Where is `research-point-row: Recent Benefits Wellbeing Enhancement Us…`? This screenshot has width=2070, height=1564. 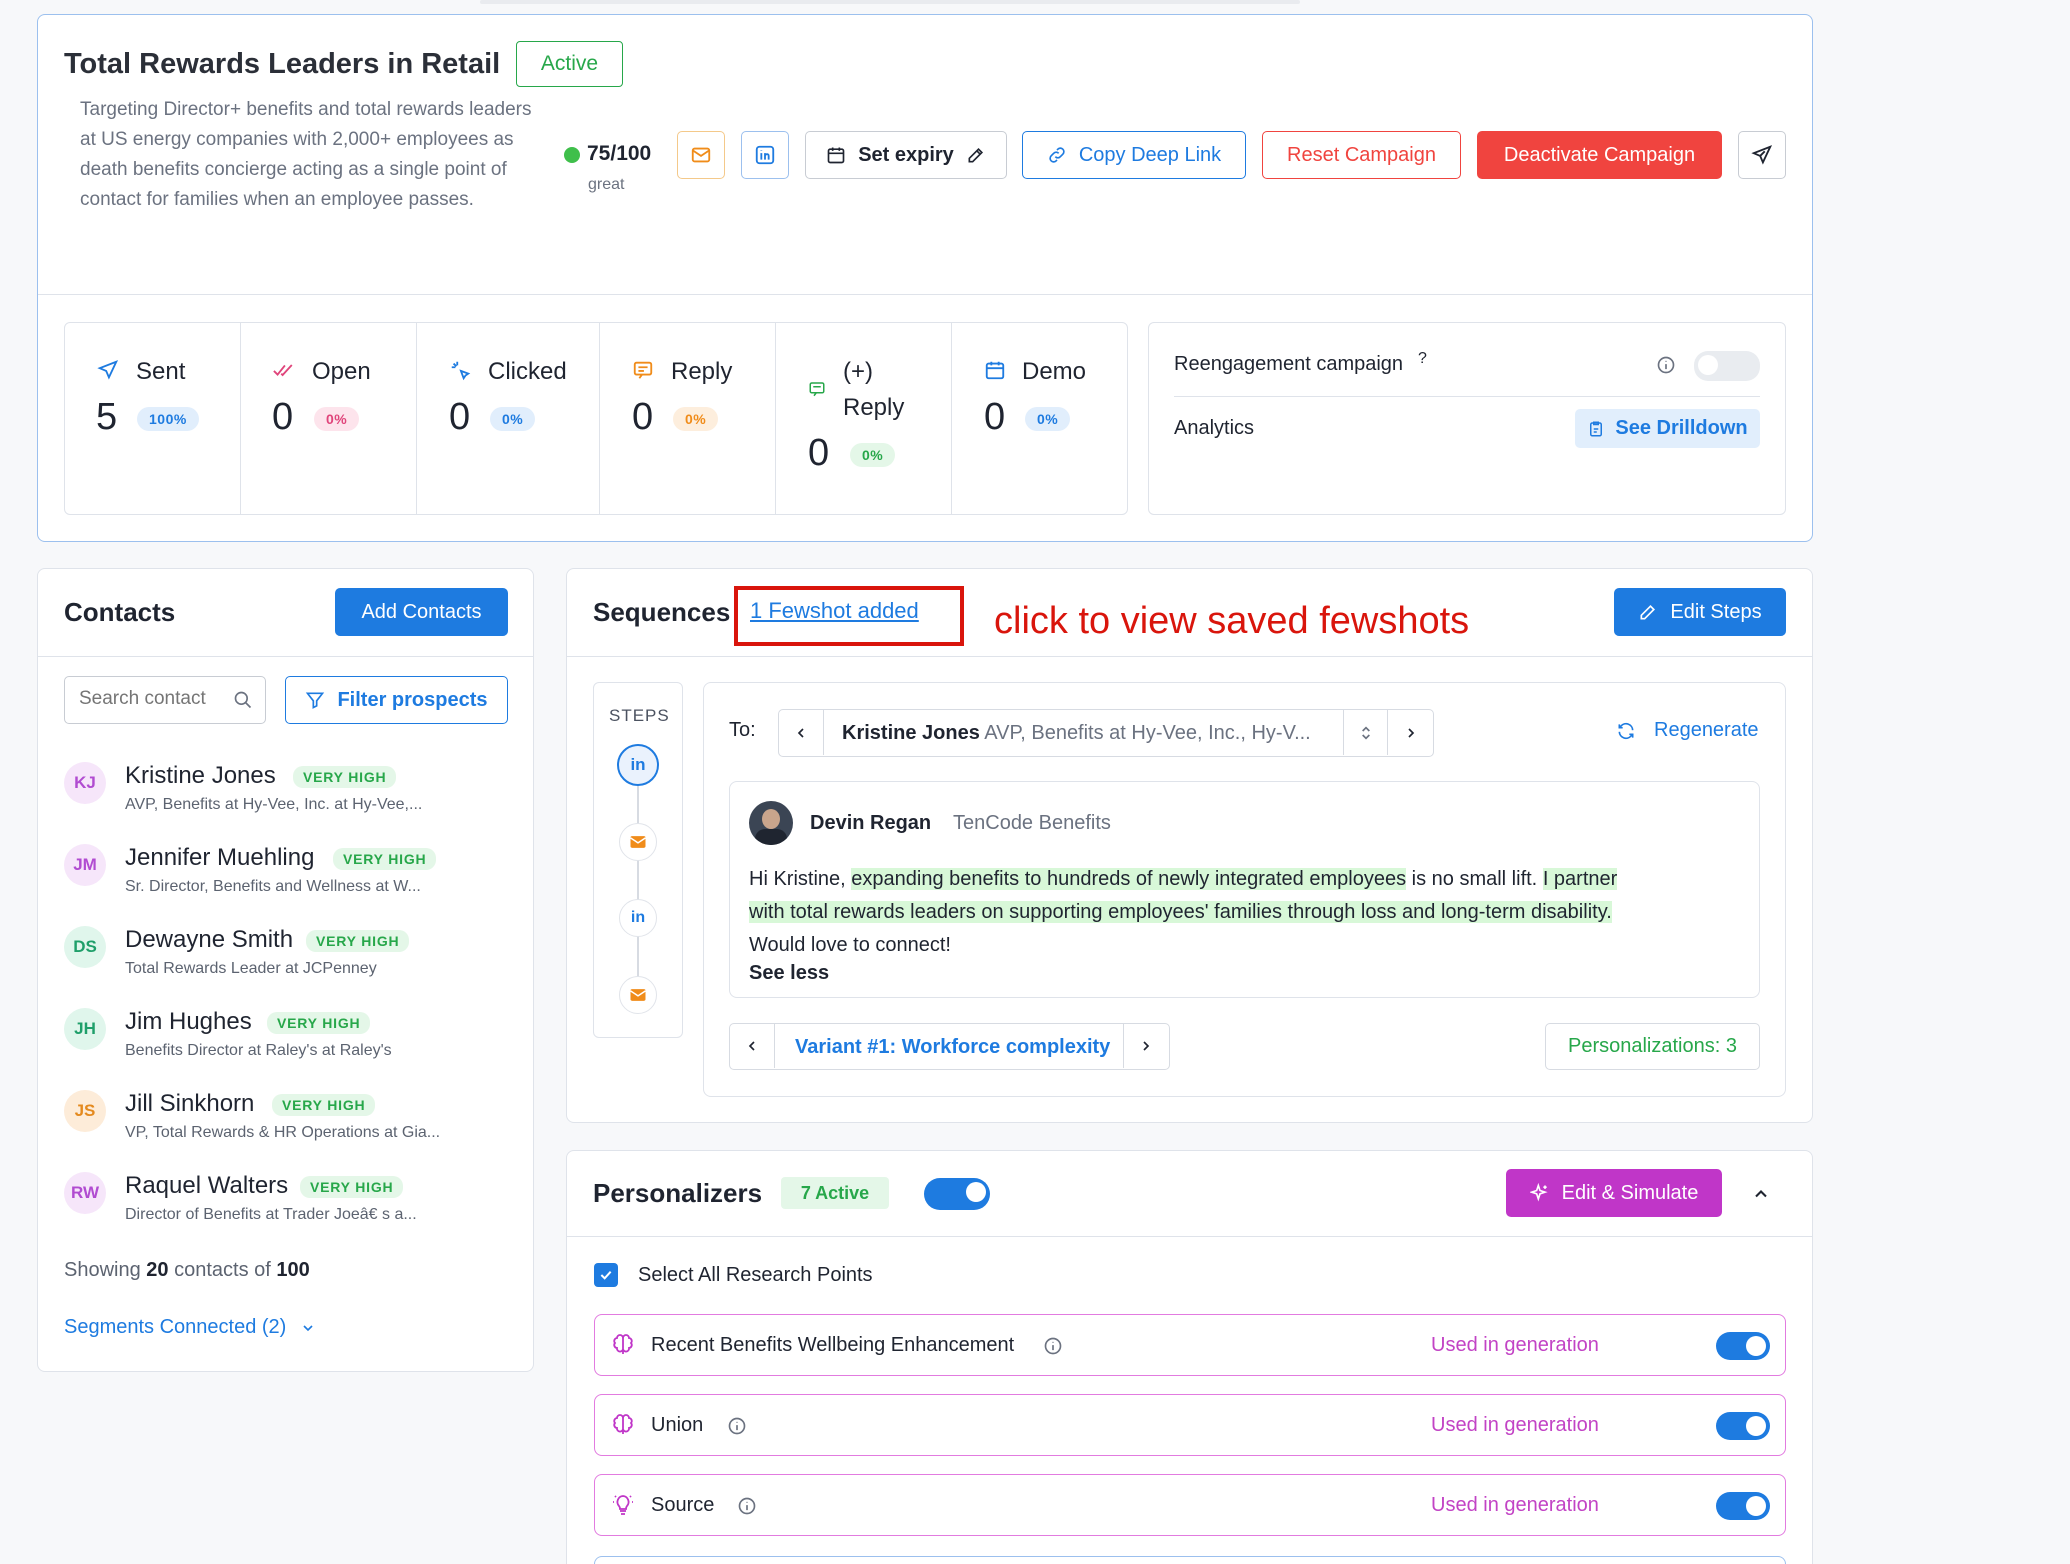
research-point-row: Recent Benefits Wellbeing Enhancement Us… is located at coordinates (1190, 1345).